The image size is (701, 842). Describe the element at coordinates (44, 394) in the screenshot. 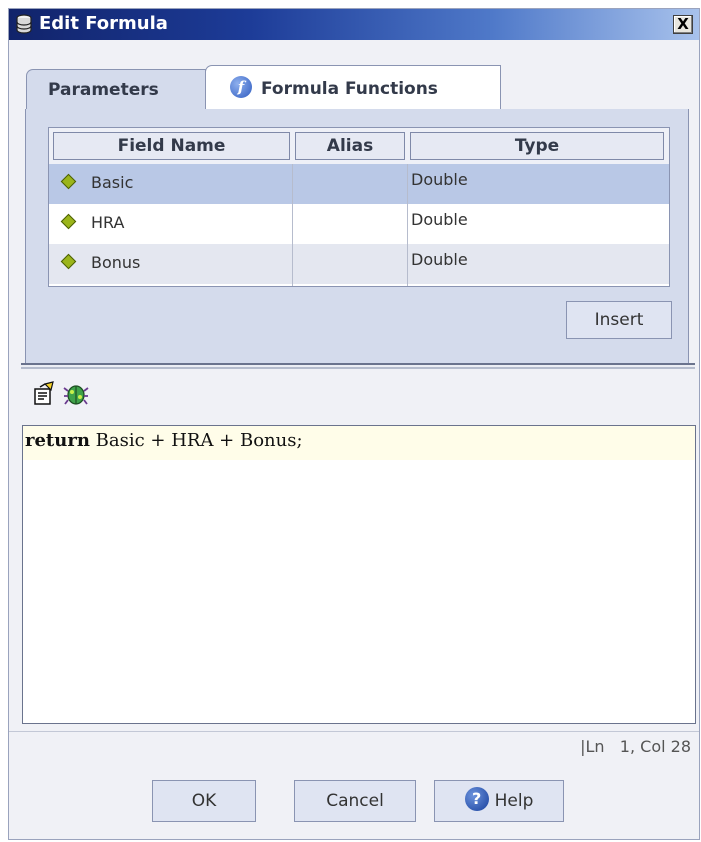

I see `edit-formula-icon` at that location.